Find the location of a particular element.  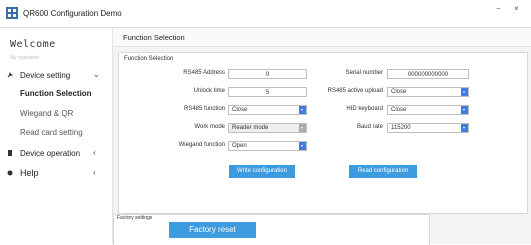

work-mode-label: Work mode is located at coordinates (209, 127).